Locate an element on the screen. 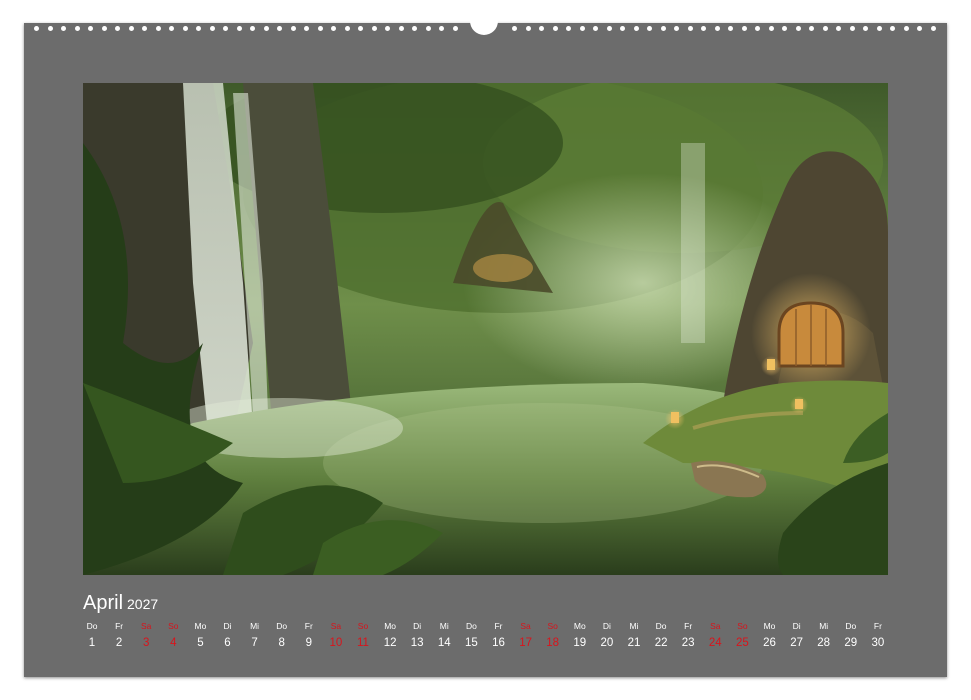 This screenshot has width=971, height=700. day-number: 30 is located at coordinates (878, 643).